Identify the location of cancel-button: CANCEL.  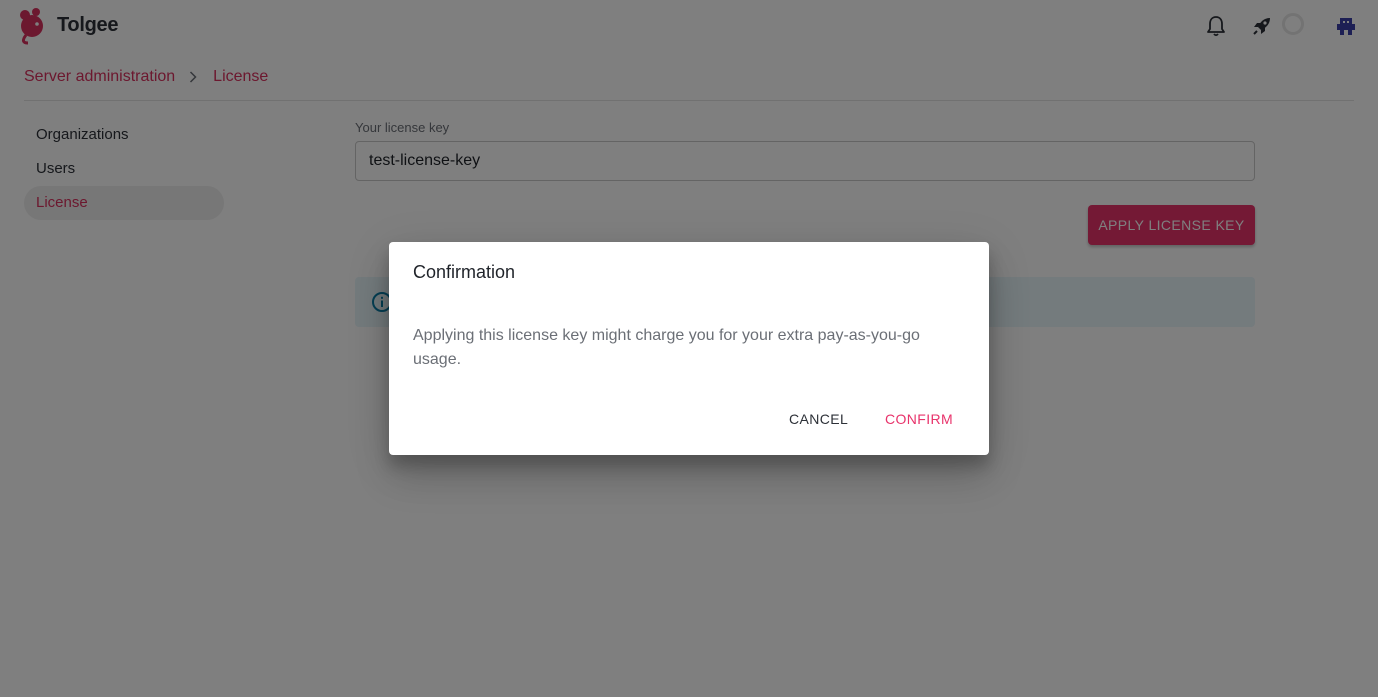
(818, 419).